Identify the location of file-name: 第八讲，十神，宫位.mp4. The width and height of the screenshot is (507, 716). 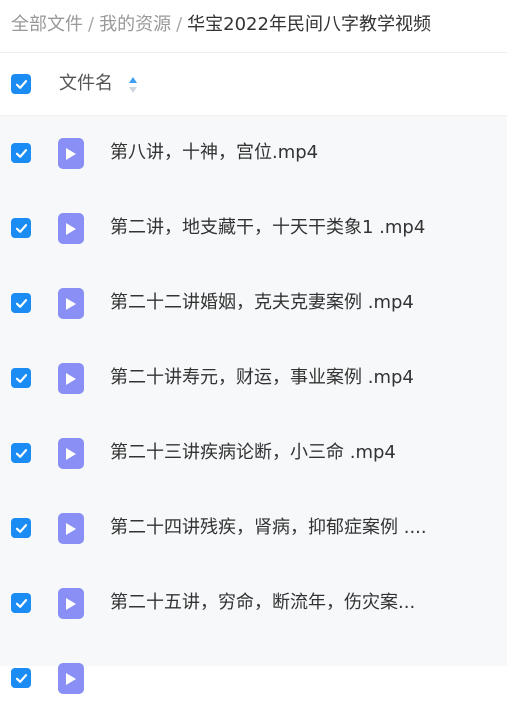
(275, 153).